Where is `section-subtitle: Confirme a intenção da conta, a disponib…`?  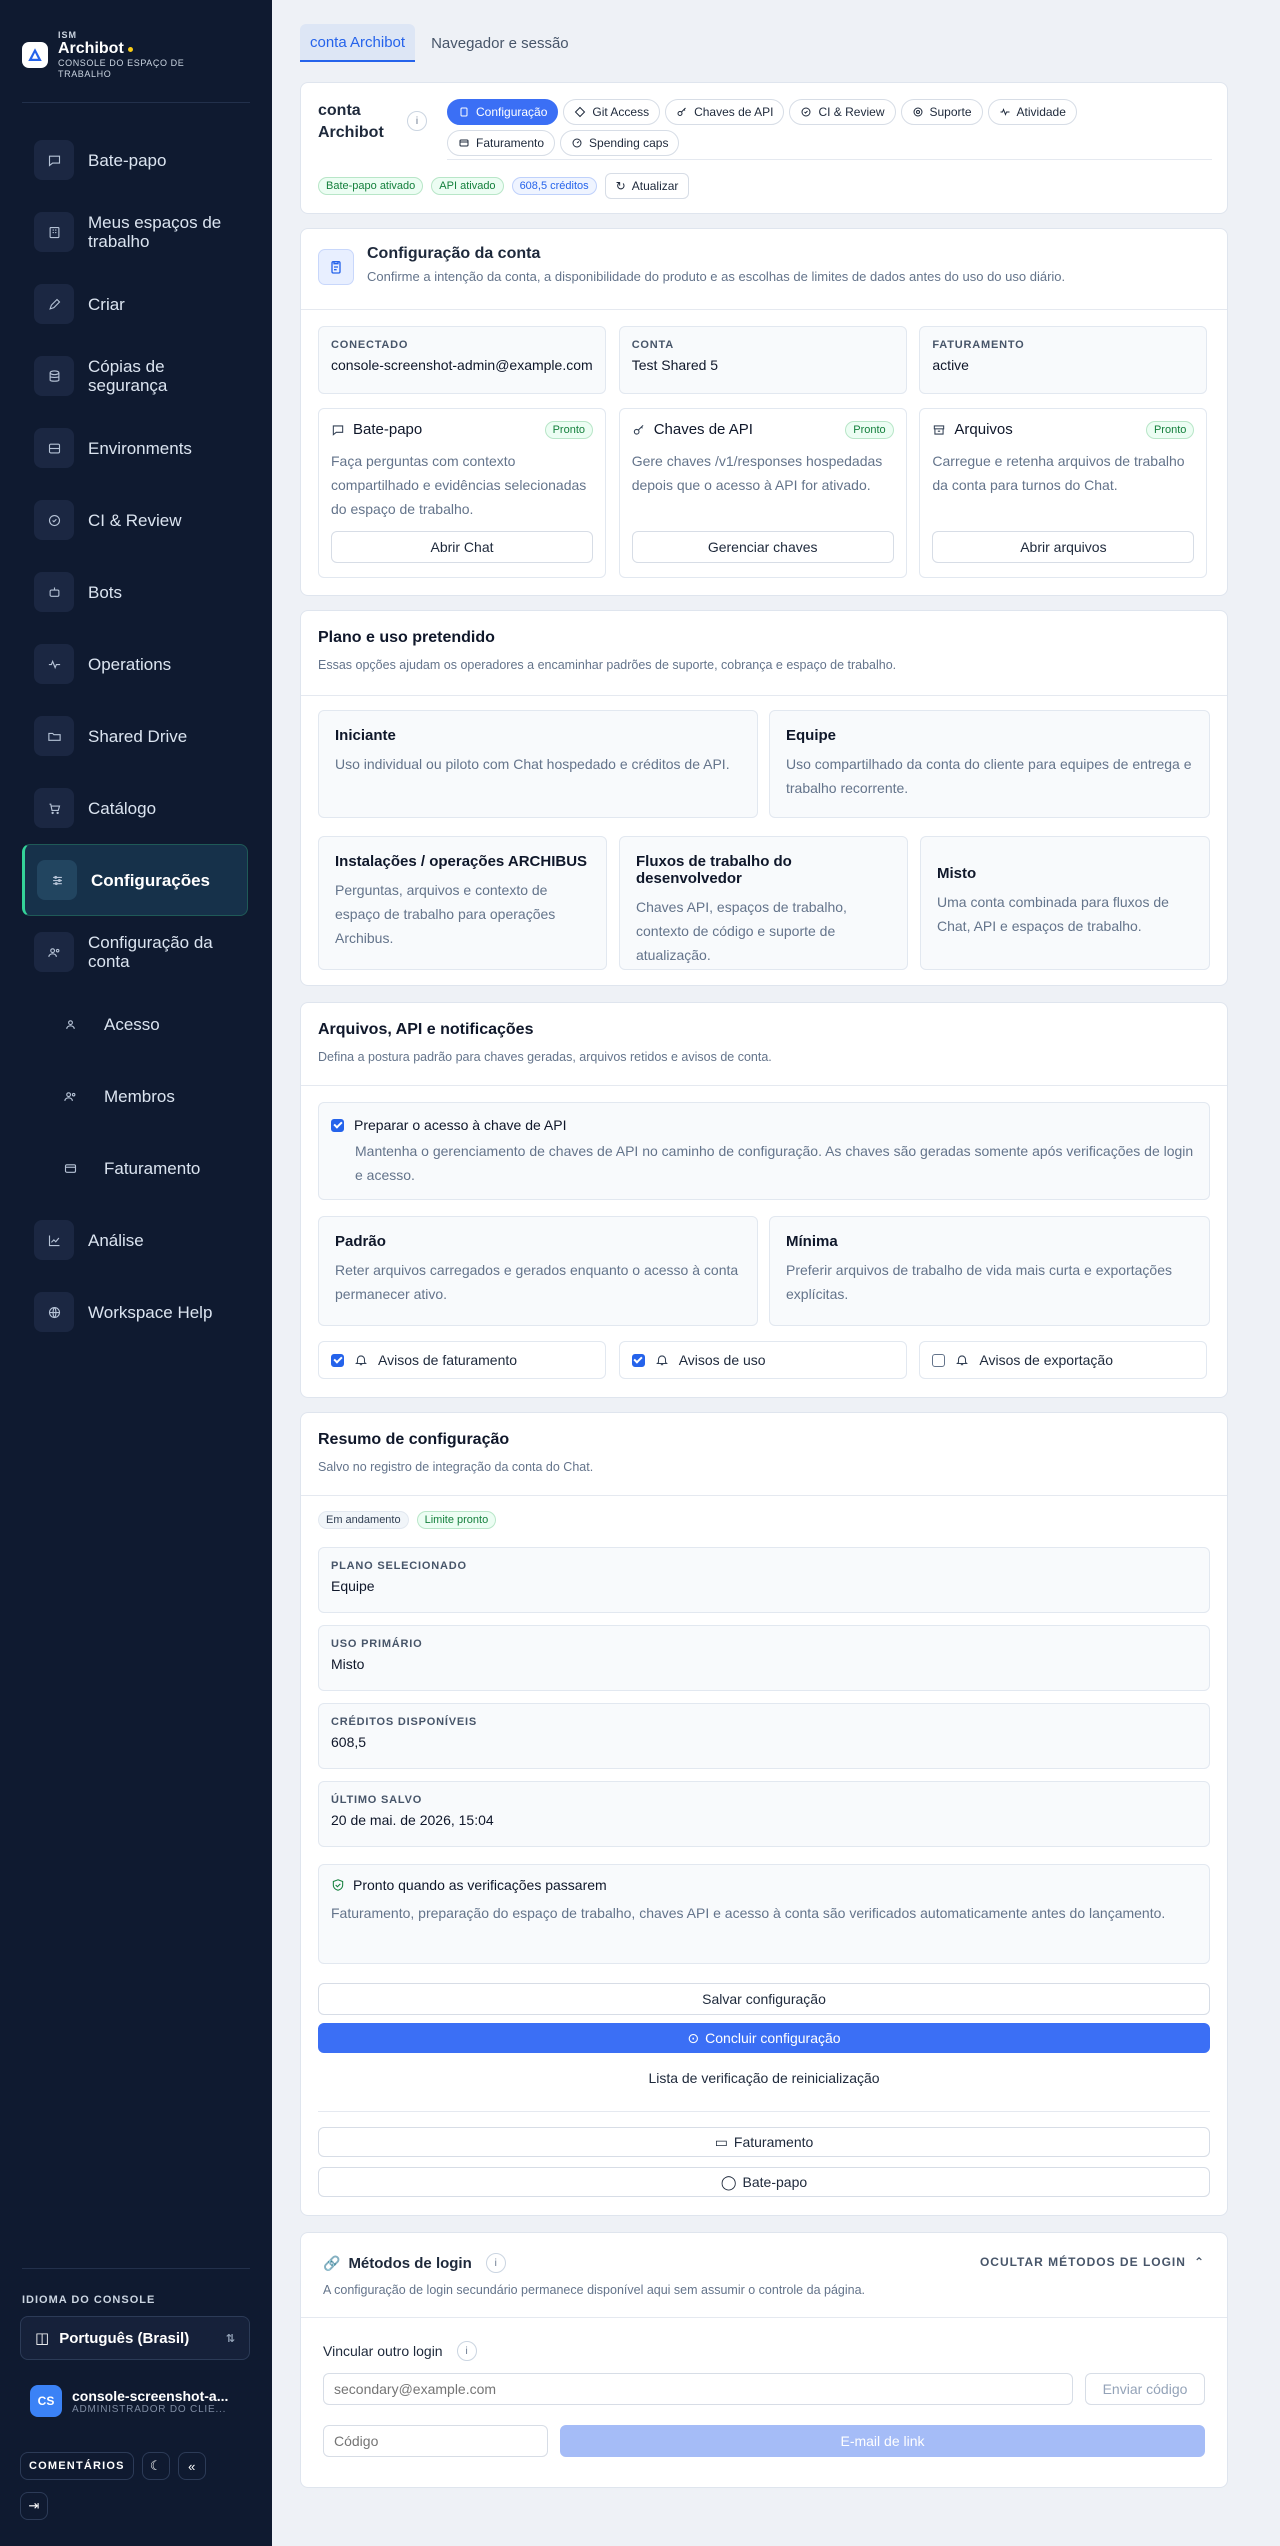
section-subtitle: Confirme a intenção da conta, a disponib… is located at coordinates (716, 276).